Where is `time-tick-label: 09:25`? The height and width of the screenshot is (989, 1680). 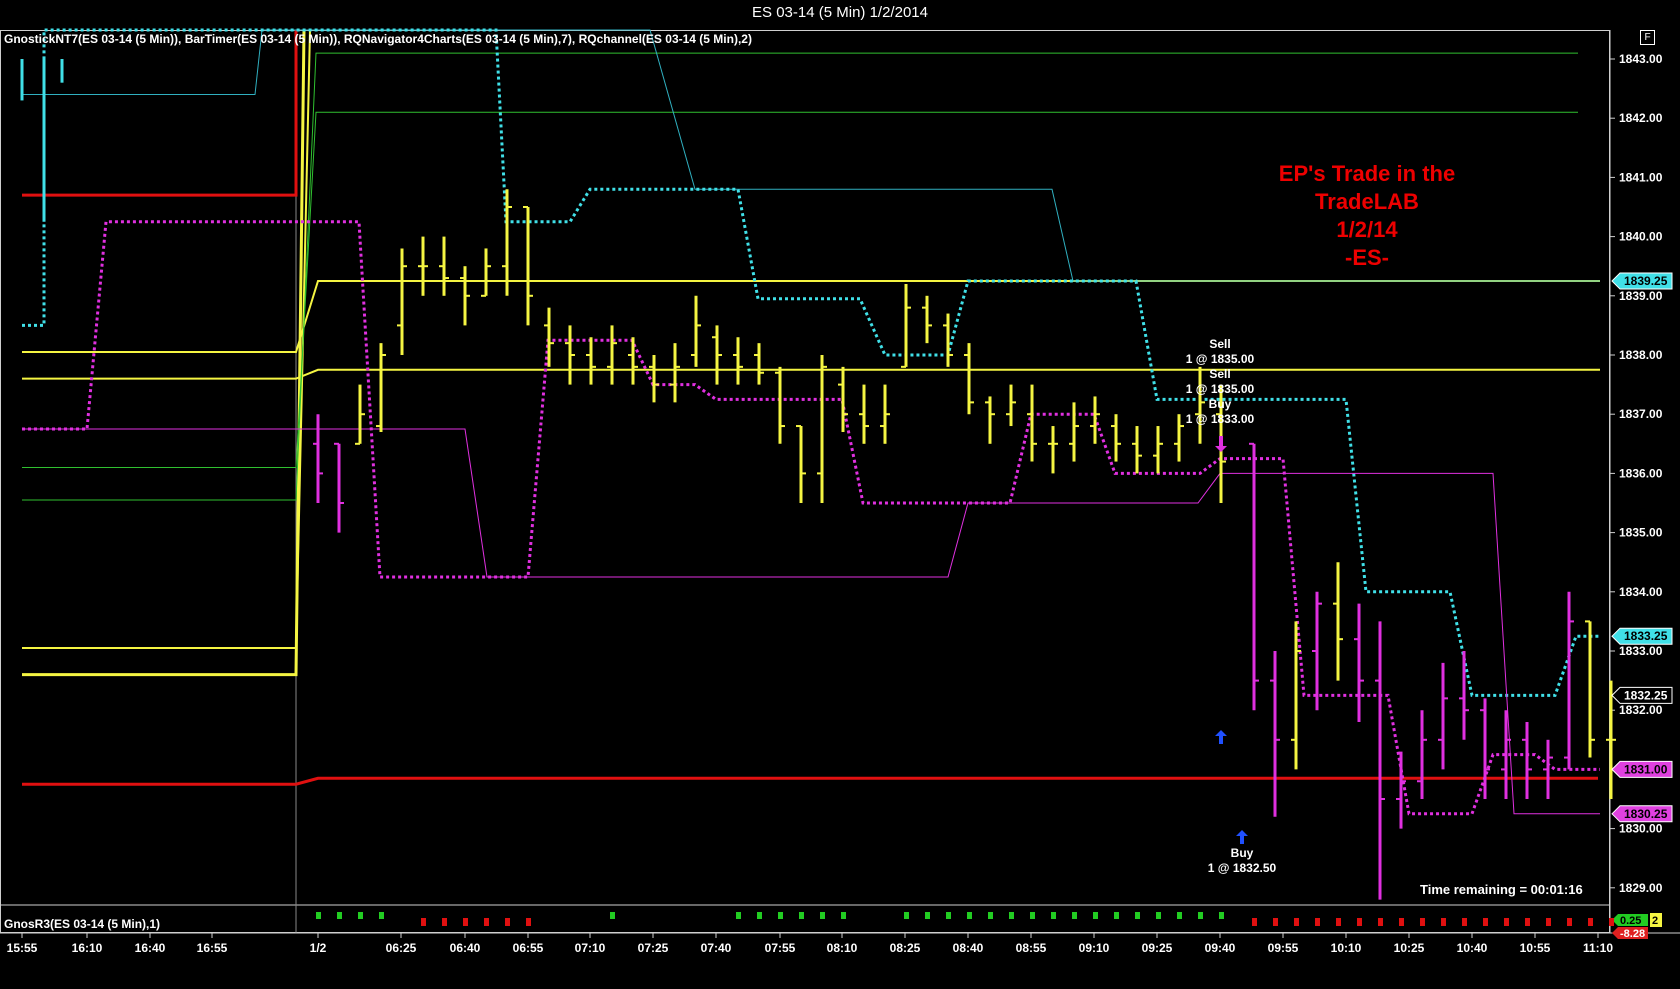
time-tick-label: 09:25 is located at coordinates (1157, 948).